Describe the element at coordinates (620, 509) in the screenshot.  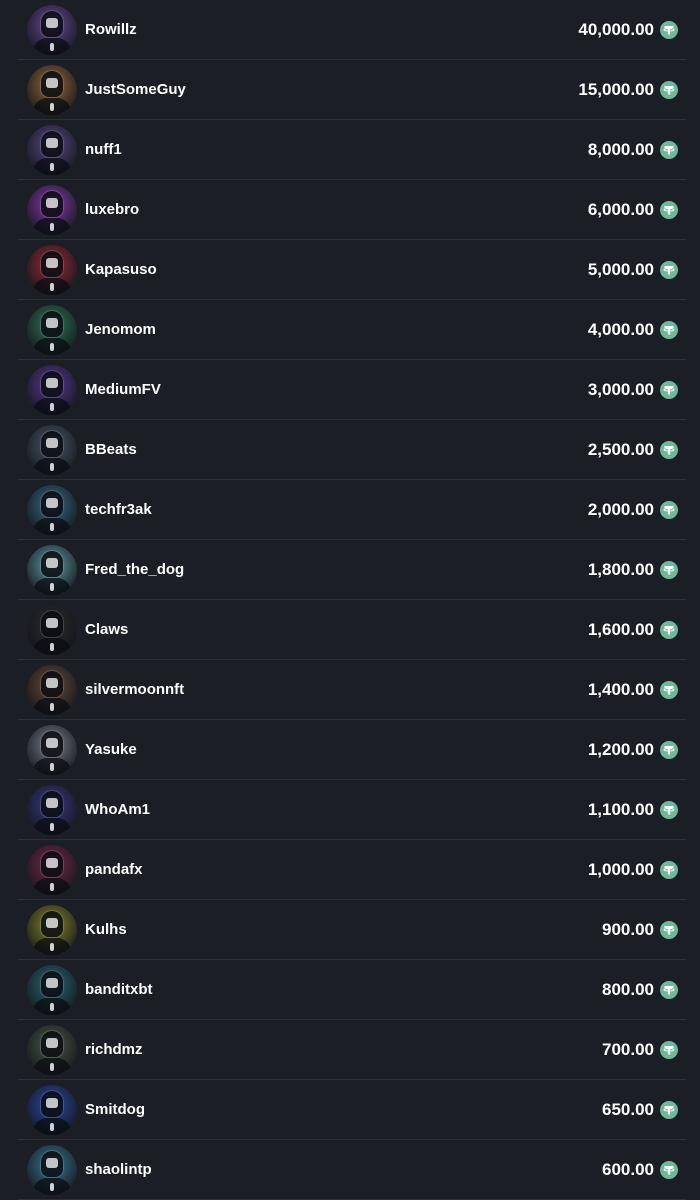
I see `amount-value: 2,000.00` at that location.